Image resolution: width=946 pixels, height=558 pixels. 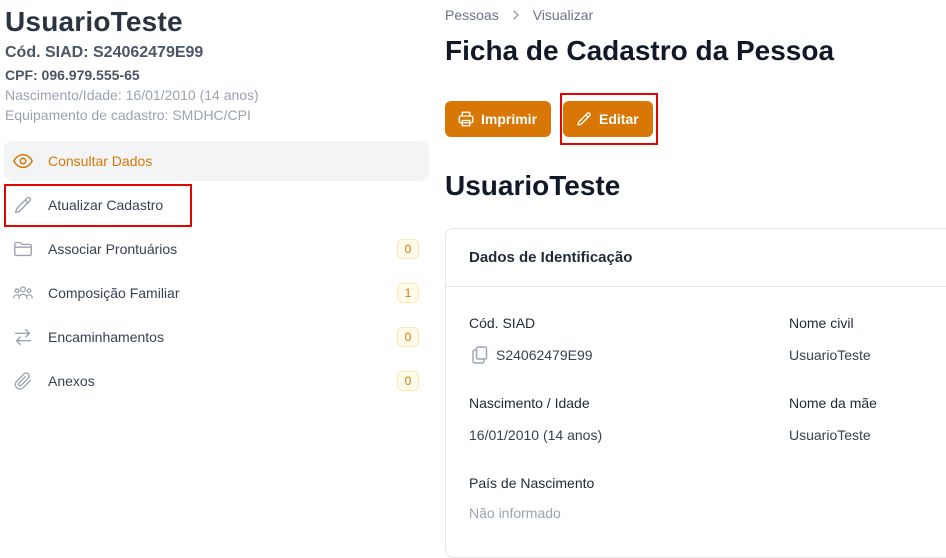 I want to click on birth-label: Nascimento / Idade, so click(x=529, y=403).